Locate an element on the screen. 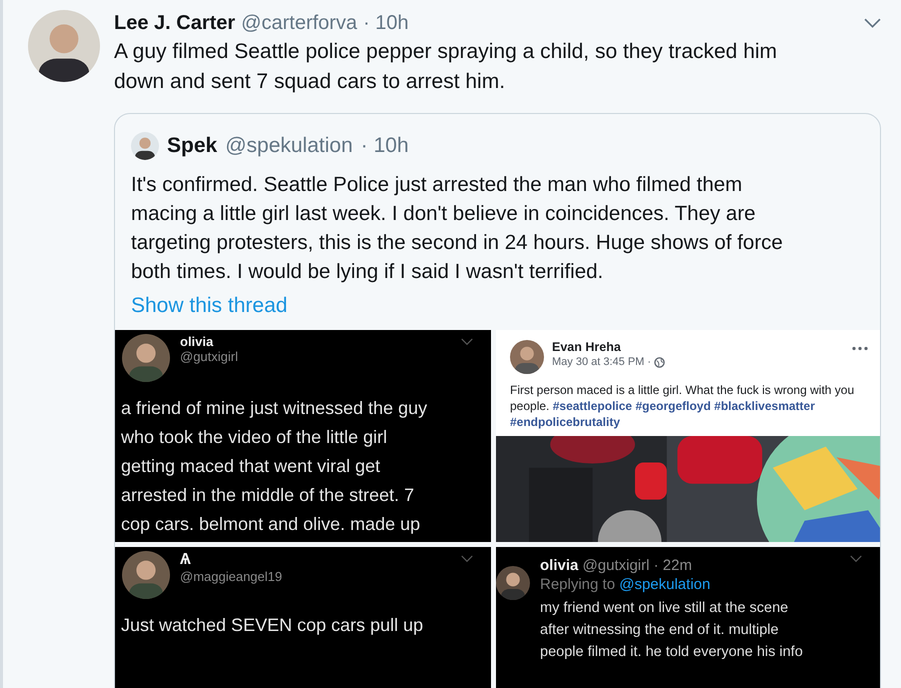 This screenshot has height=688, width=901. quoted-tweet-text: It's confirmed. Seattle Police just arrested the man who filmed them macing a little girl last week. I don't believe in coincidences. They are targeting protesters, this is the second in 24 hours. Huge shows of force both times. I would be lying if I said I wasn't terrified. is located at coordinates (457, 228).